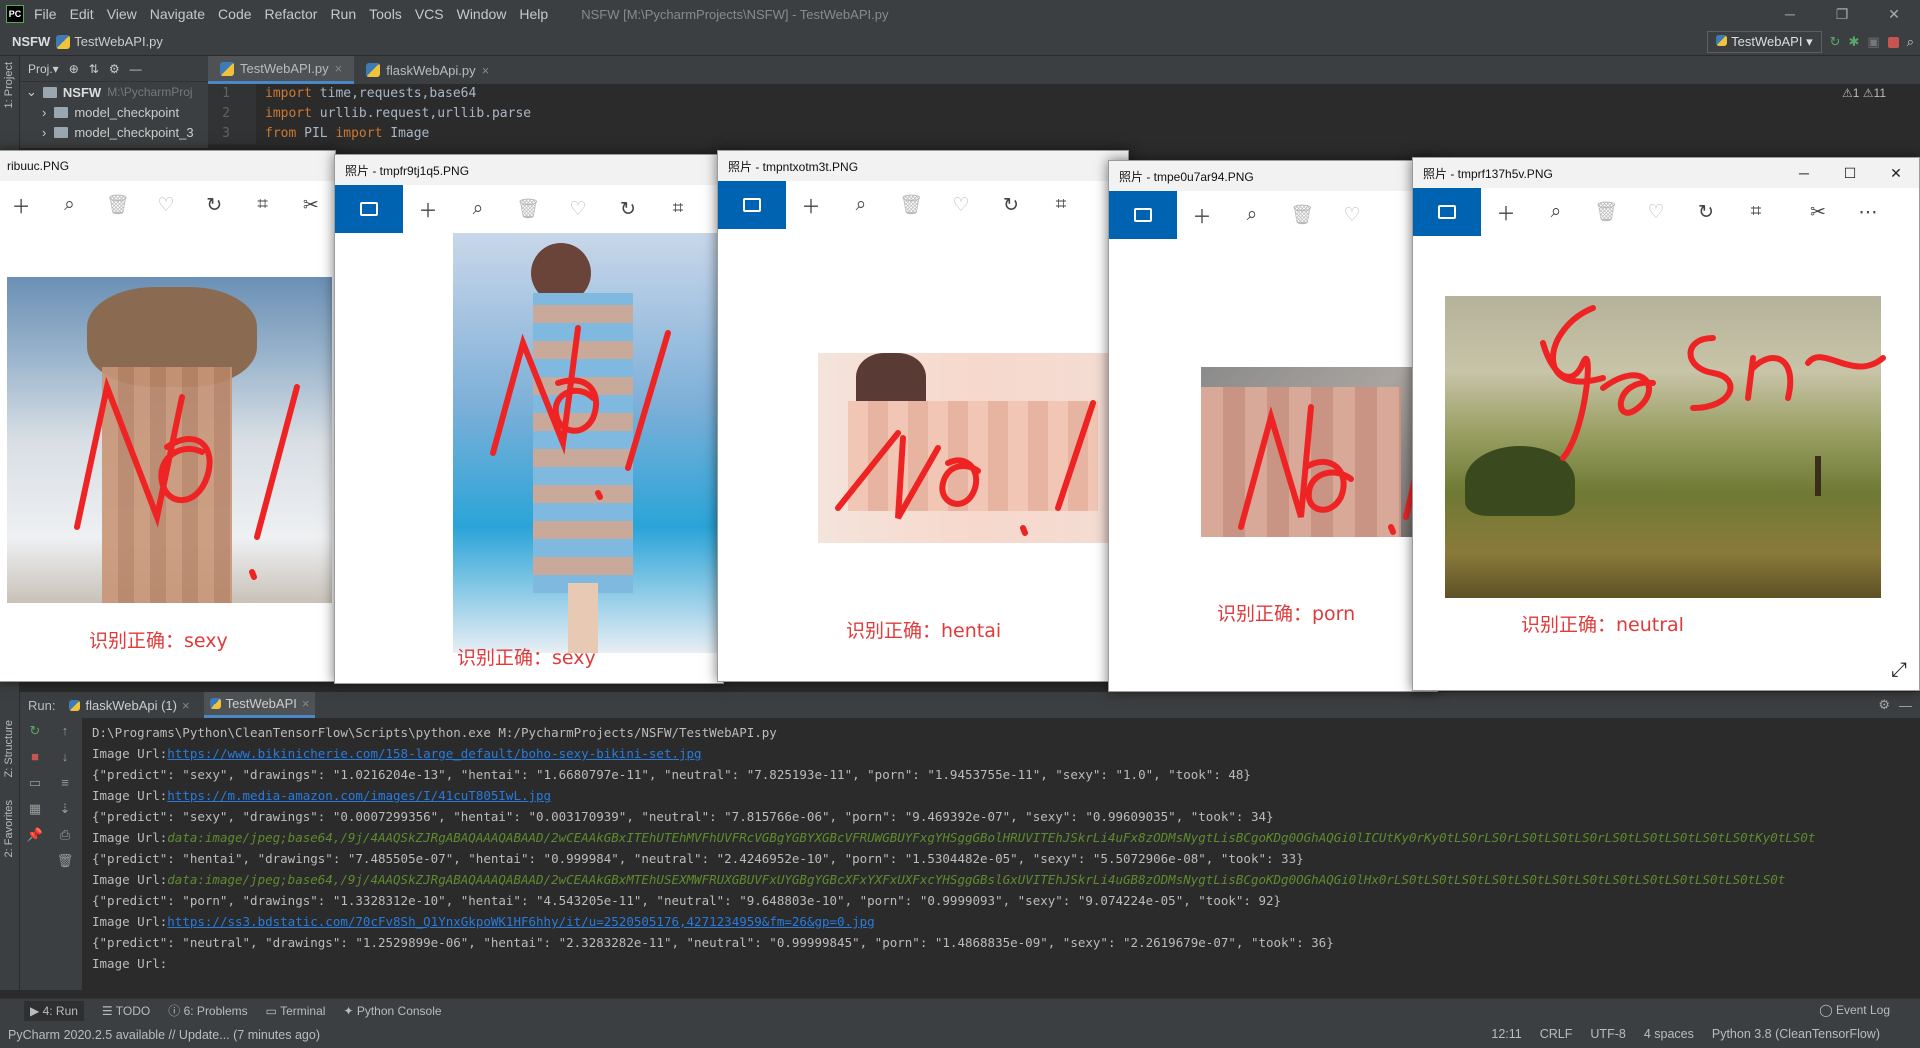 The image size is (1920, 1048). Describe the element at coordinates (65, 835) in the screenshot. I see `print-icon: ⎙` at that location.